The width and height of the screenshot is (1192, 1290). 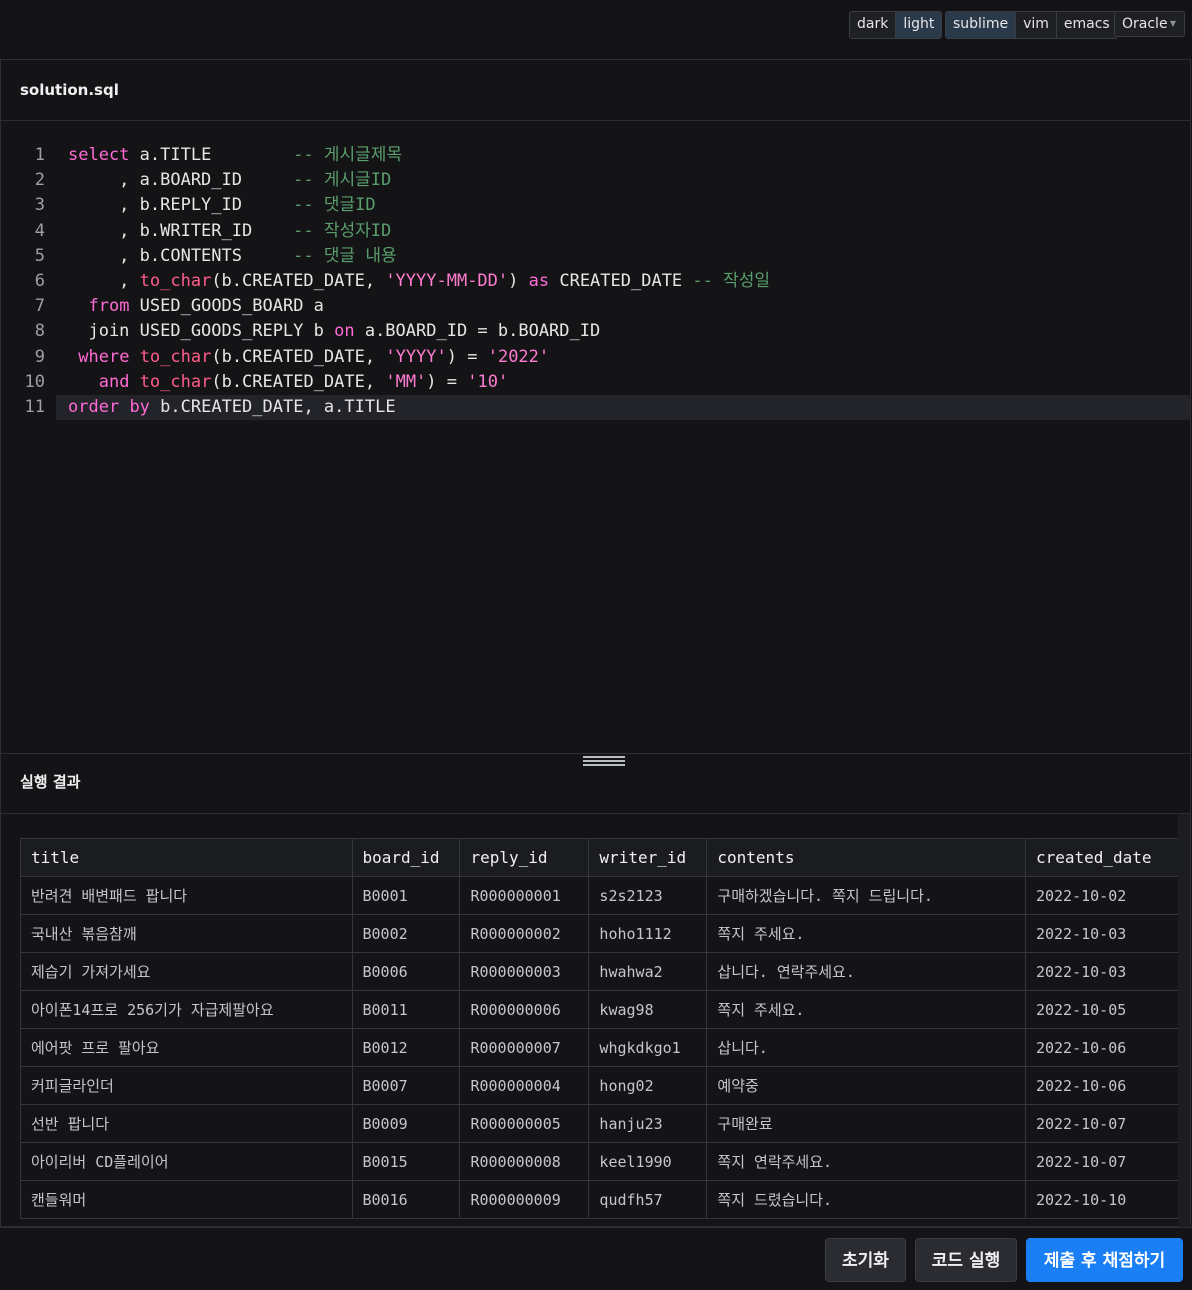 What do you see at coordinates (406, 1047) in the screenshot?
I see `table-cell: B0012` at bounding box center [406, 1047].